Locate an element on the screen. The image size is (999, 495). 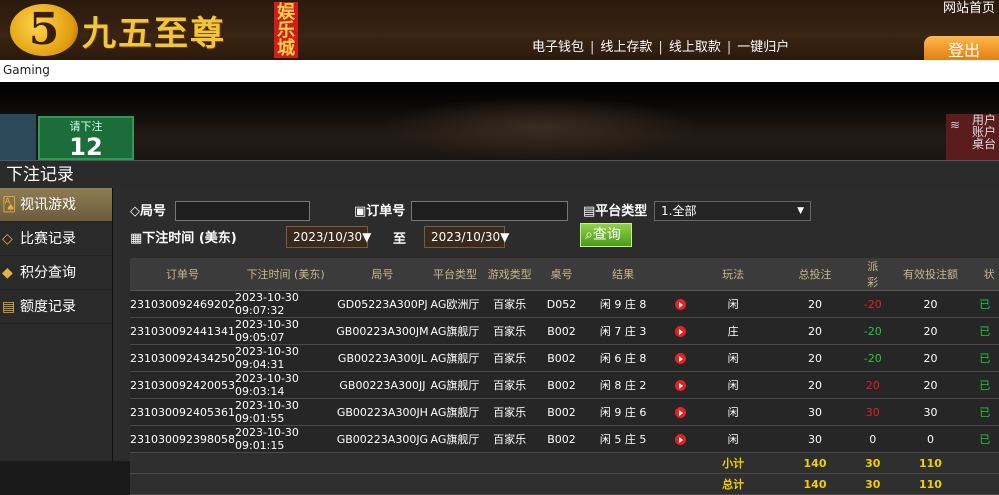
cell-payout: 20 is located at coordinates (872, 385).